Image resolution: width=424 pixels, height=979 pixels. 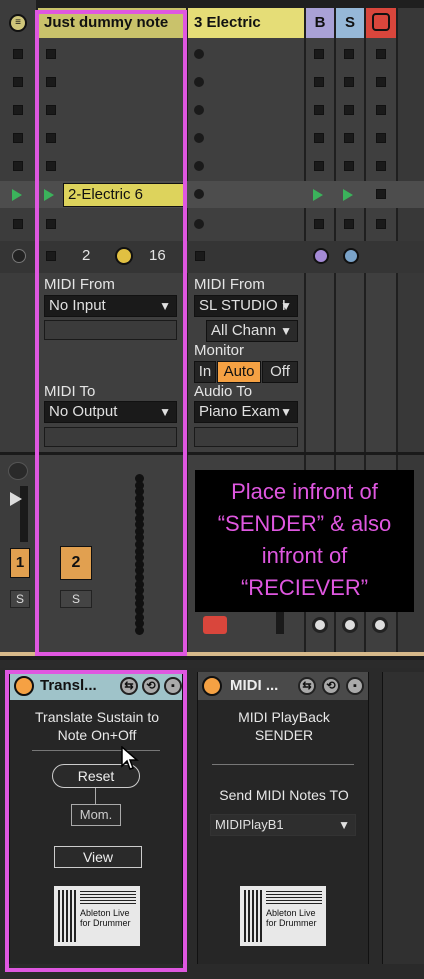 I want to click on electric-midi-from-select: SL STUDIO I ▼, so click(x=246, y=306).